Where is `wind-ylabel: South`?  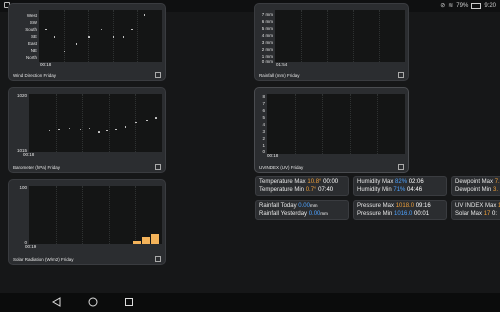 wind-ylabel: South is located at coordinates (31, 29).